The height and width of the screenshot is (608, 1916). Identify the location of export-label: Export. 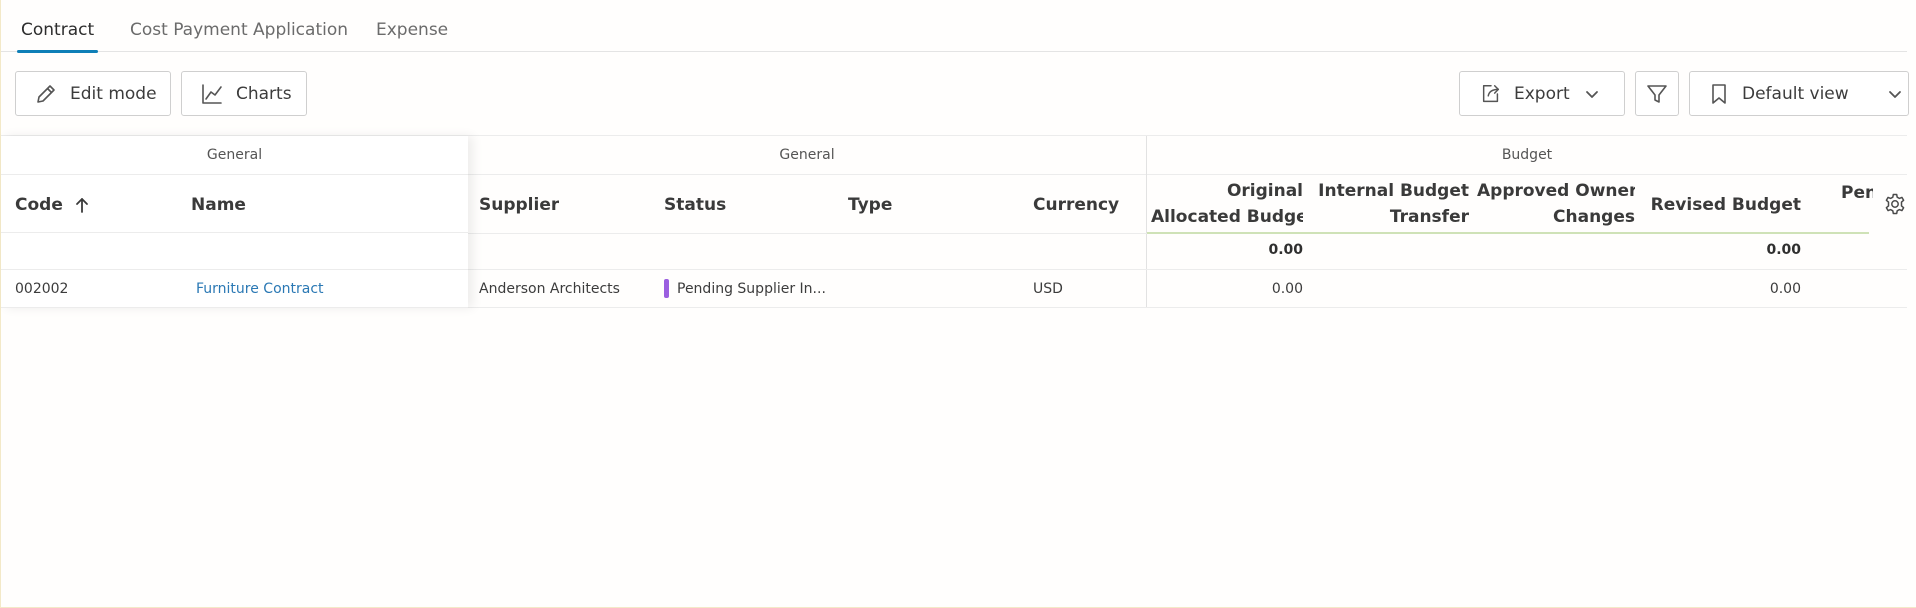
(1542, 93).